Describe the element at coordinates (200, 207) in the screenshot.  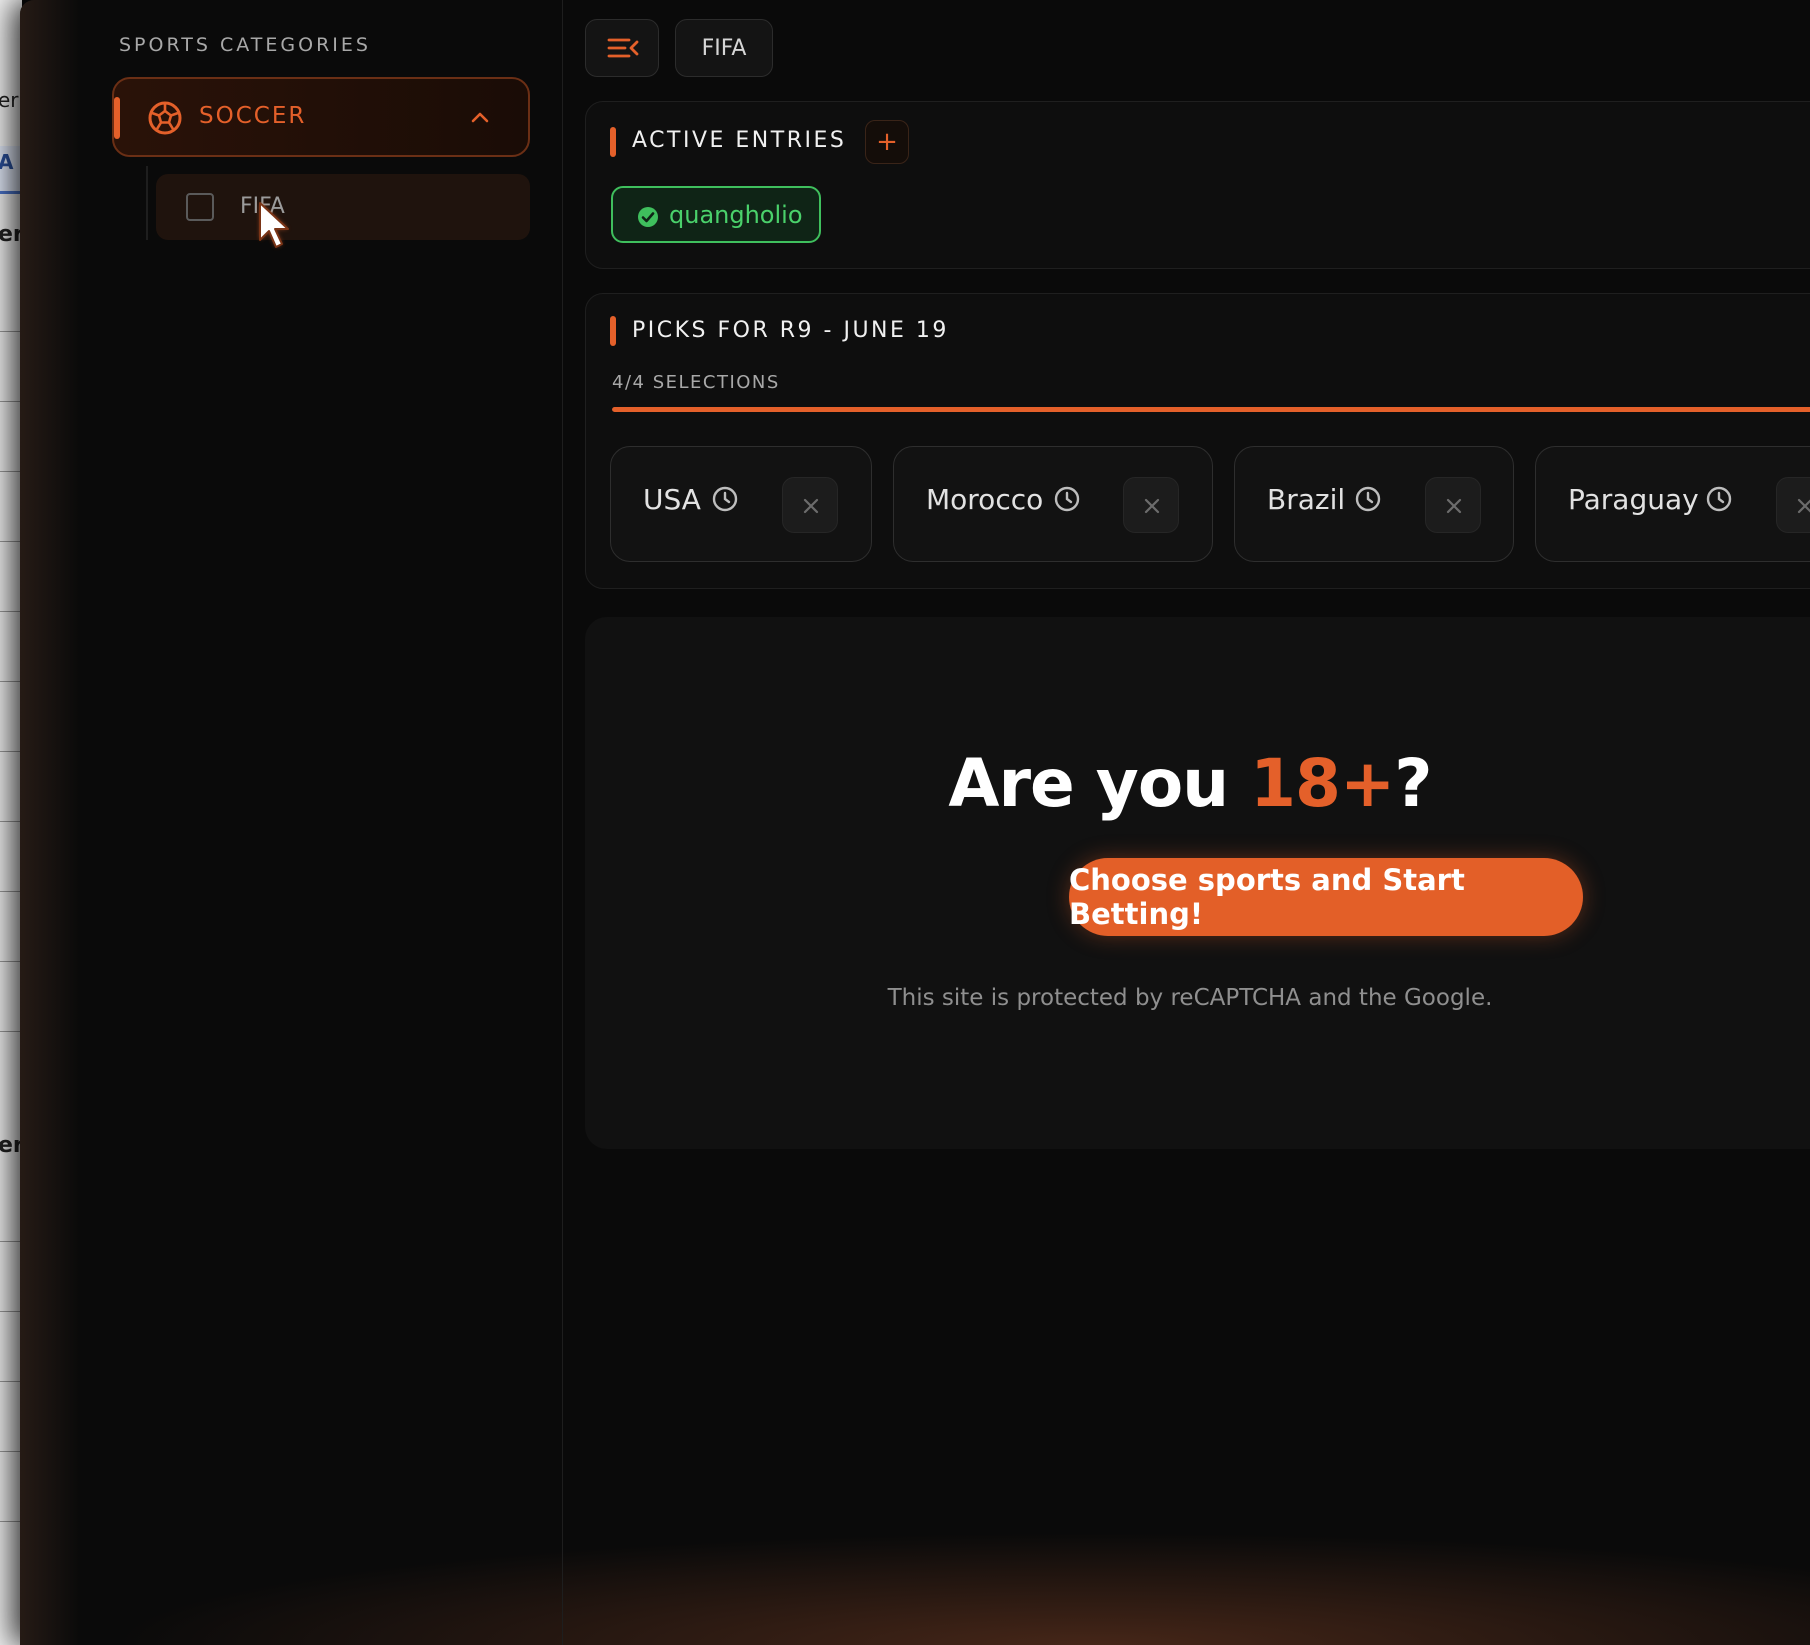
I see `fifa-checkbox` at that location.